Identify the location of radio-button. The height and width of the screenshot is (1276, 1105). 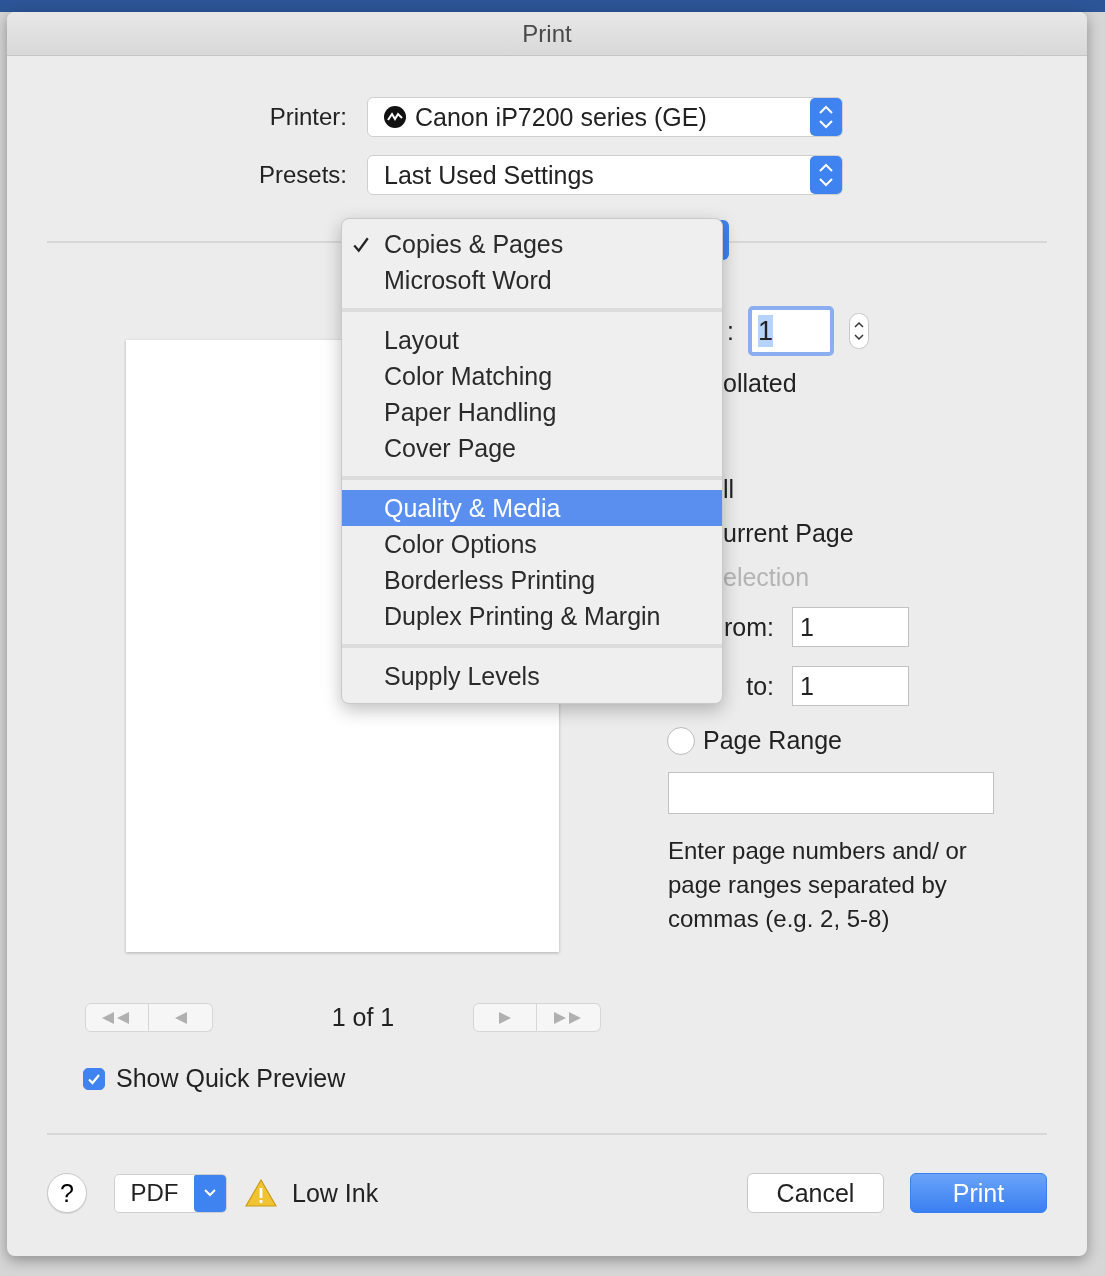
(681, 740).